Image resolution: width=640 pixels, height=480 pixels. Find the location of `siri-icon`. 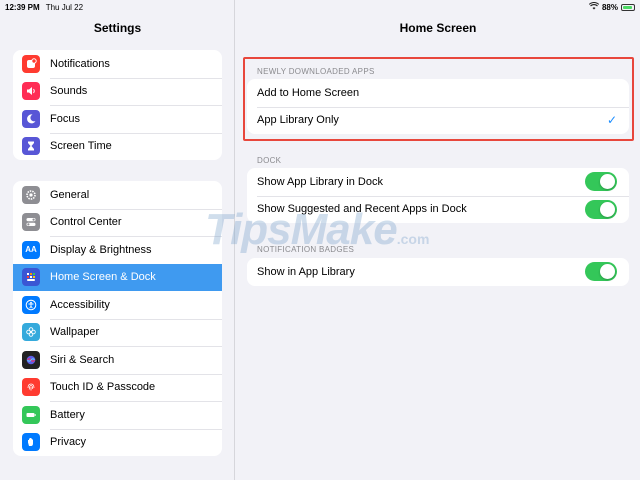

siri-icon is located at coordinates (31, 359).